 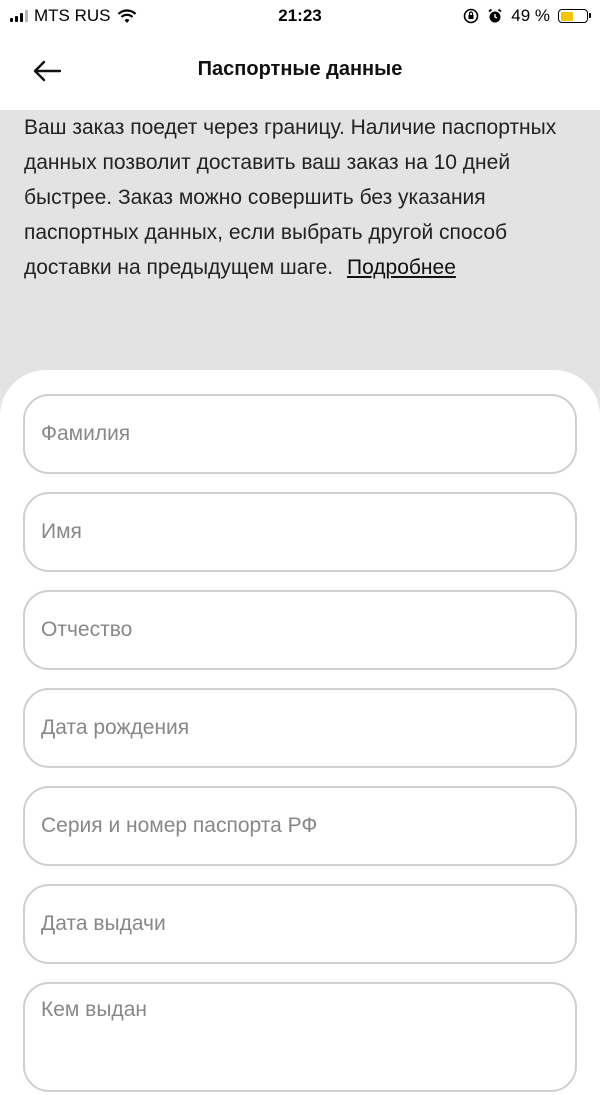 What do you see at coordinates (401, 267) in the screenshot?
I see `more-link: Подробнее` at bounding box center [401, 267].